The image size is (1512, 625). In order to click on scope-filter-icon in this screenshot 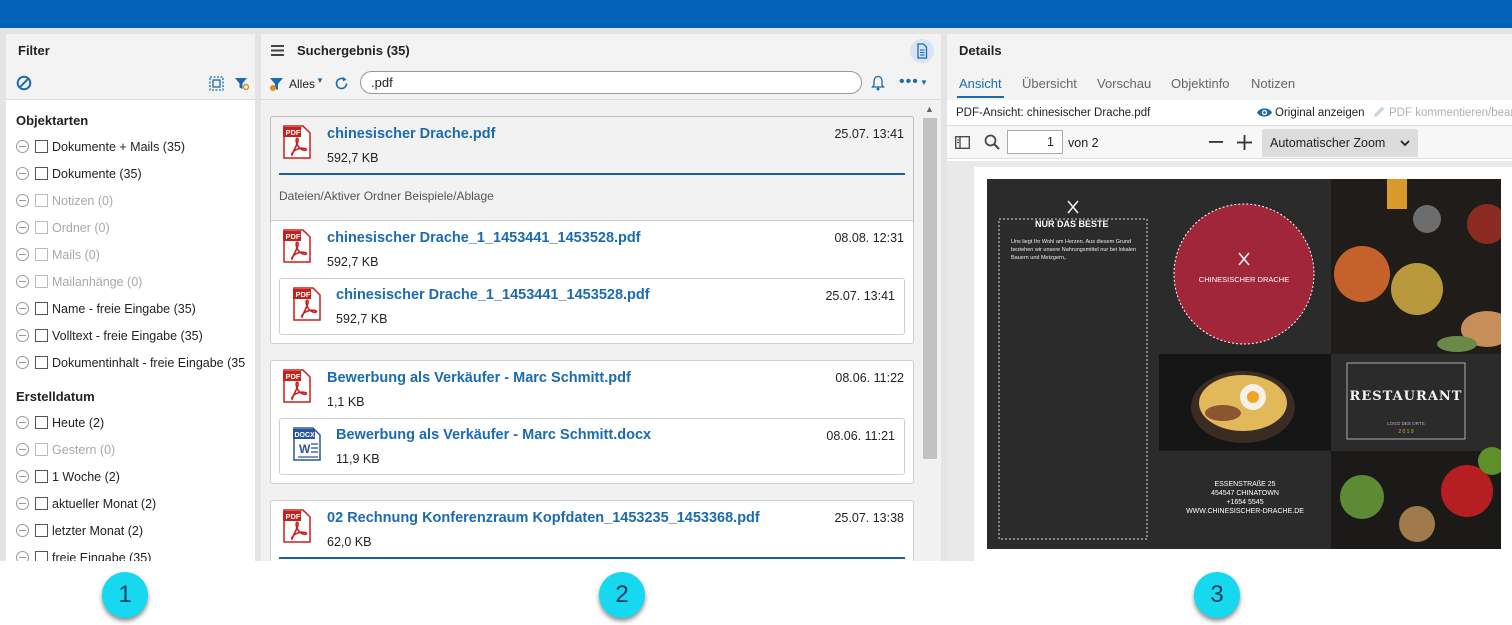, I will do `click(277, 84)`.